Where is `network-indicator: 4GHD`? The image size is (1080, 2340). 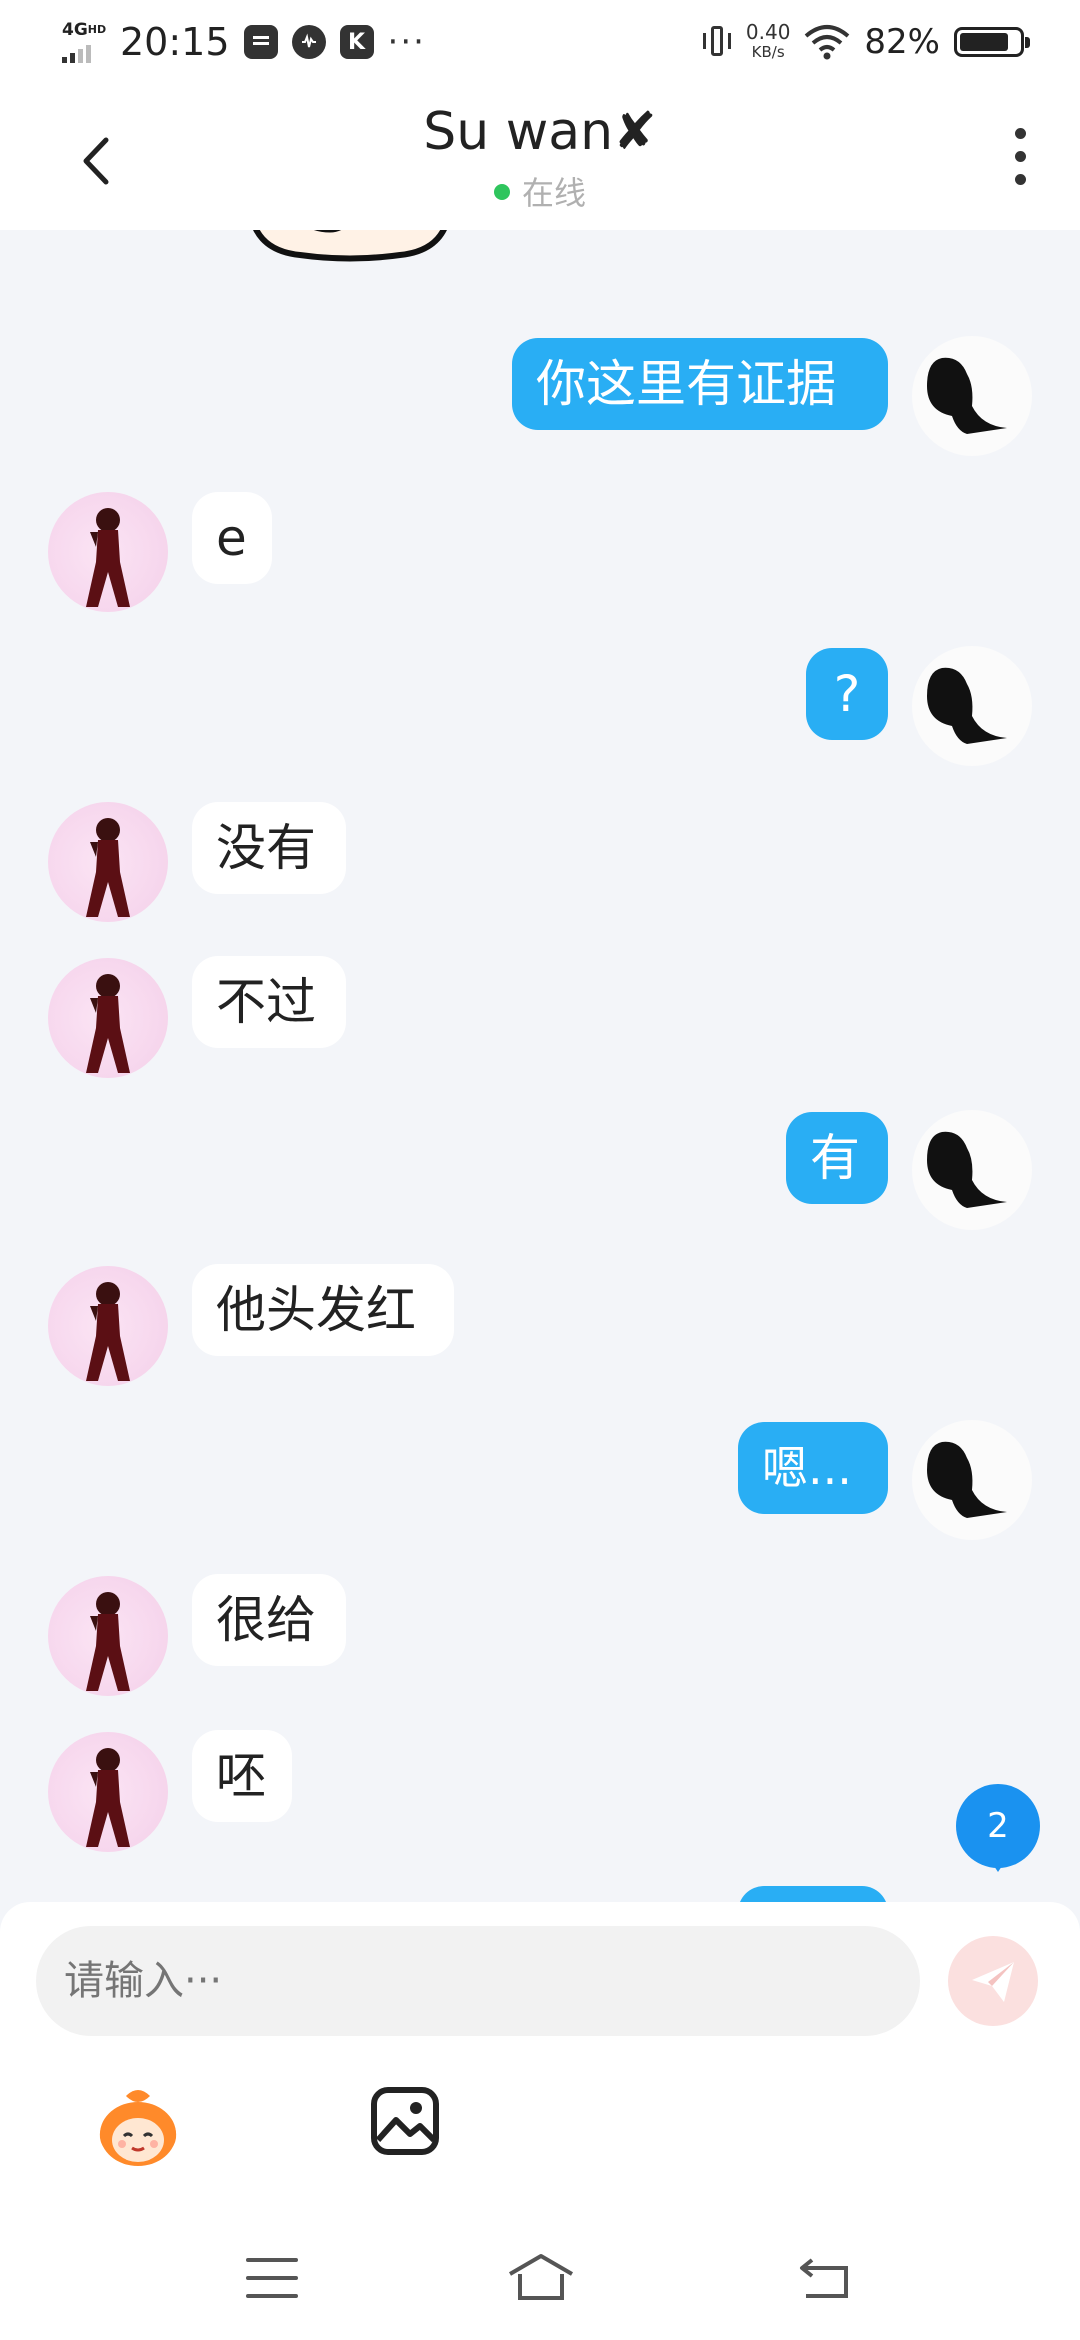
network-indicator: 4GHD is located at coordinates (82, 42).